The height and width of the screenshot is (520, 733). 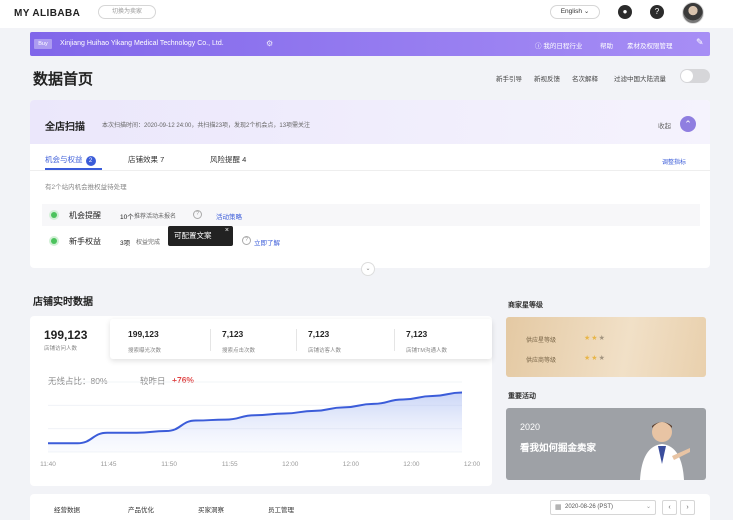 I want to click on tab-product-optimize: 产品优化, so click(x=141, y=509).